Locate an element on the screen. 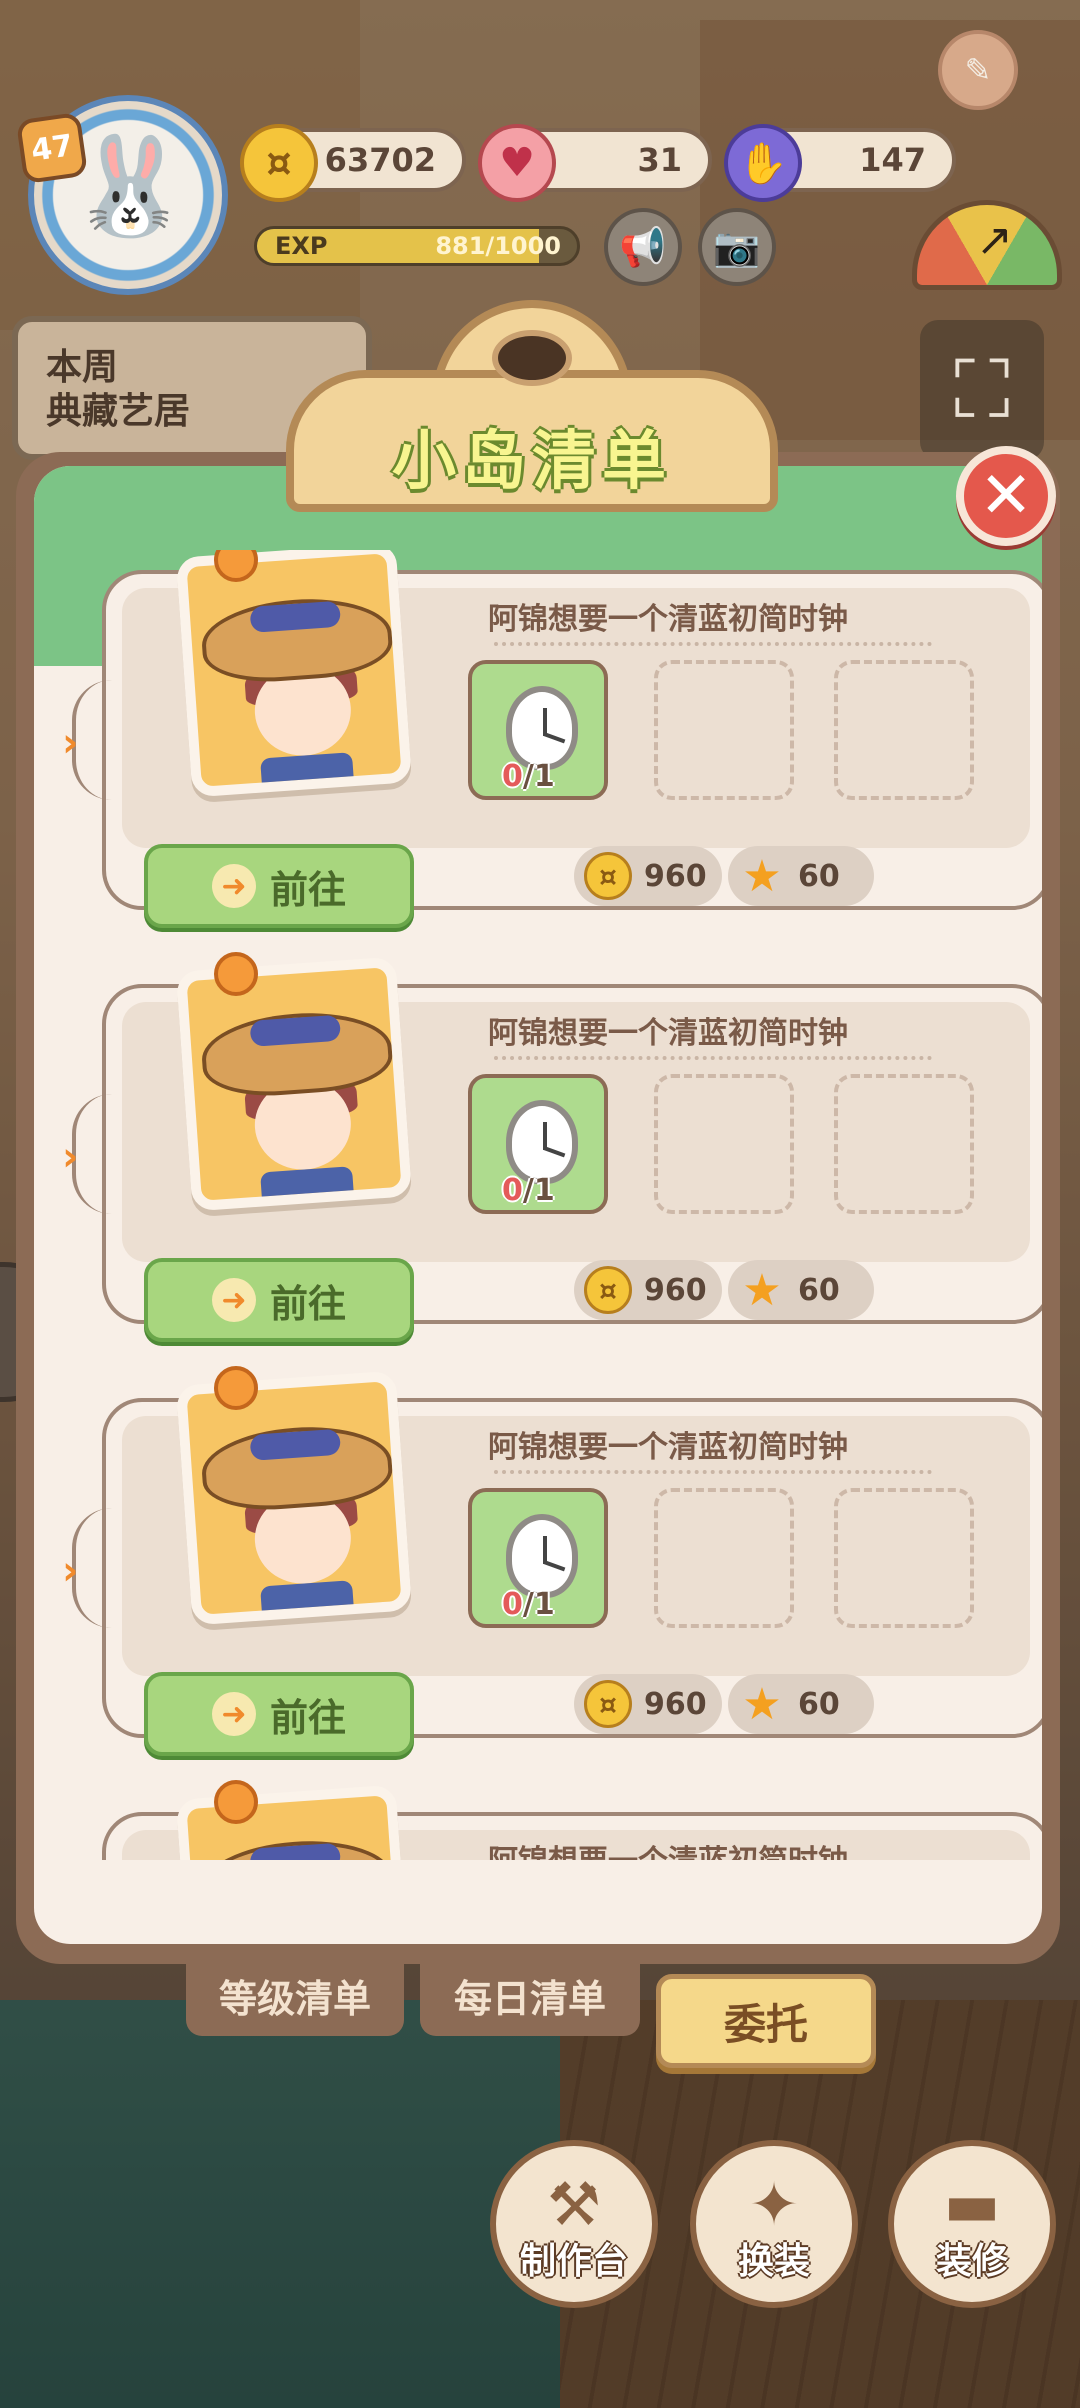 The height and width of the screenshot is (2408, 1080). coin-counter: ¤ 63702 is located at coordinates (353, 163).